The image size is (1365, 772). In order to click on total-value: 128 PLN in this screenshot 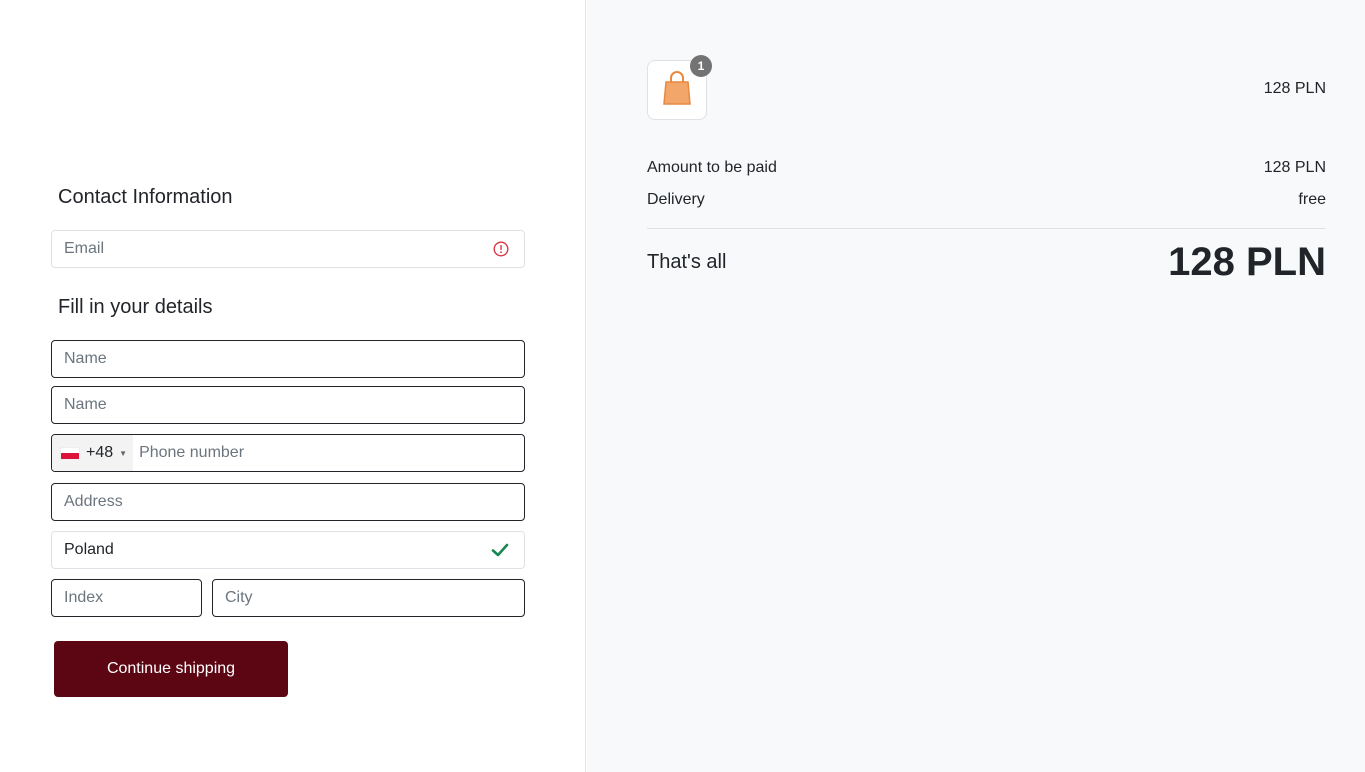, I will do `click(1247, 262)`.